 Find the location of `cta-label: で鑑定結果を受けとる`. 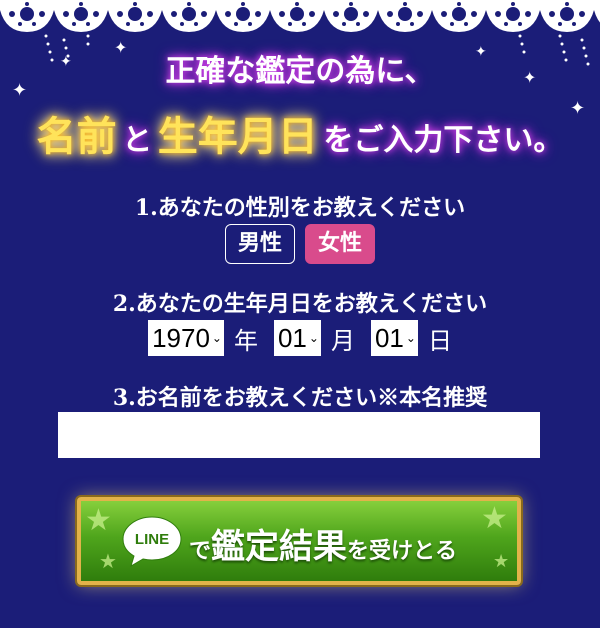

cta-label: で鑑定結果を受けとる is located at coordinates (323, 543).